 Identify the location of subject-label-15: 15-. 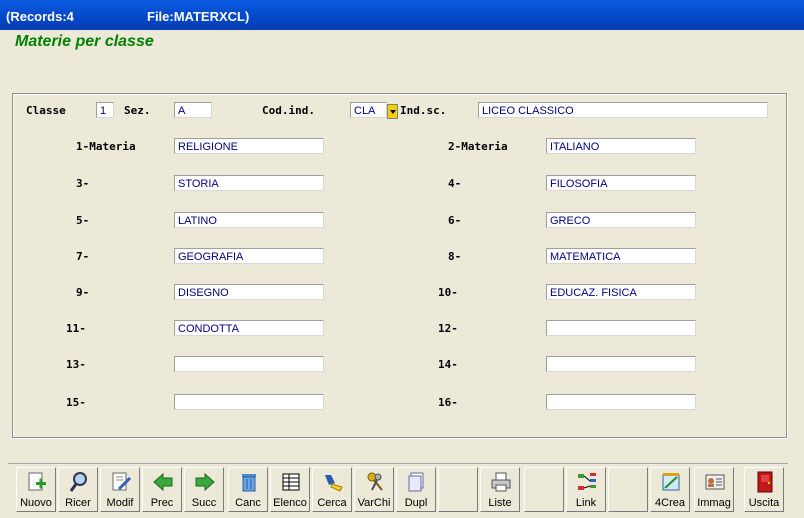
(76, 402).